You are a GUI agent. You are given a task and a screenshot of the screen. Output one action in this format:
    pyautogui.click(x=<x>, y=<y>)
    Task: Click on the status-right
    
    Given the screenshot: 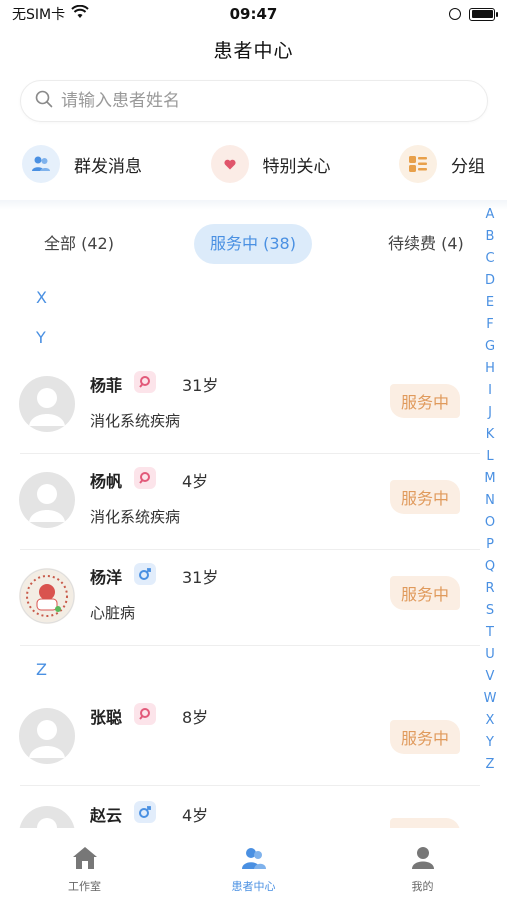 What is the action you would take?
    pyautogui.click(x=473, y=14)
    